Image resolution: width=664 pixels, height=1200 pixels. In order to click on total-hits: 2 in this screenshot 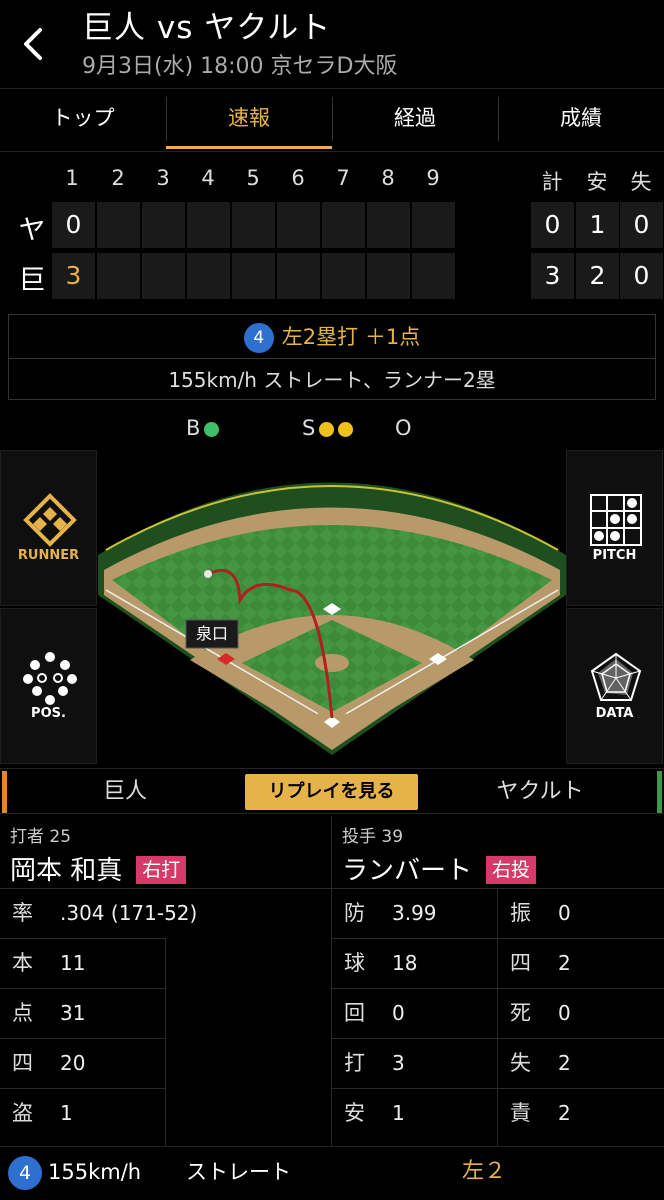, I will do `click(597, 276)`.